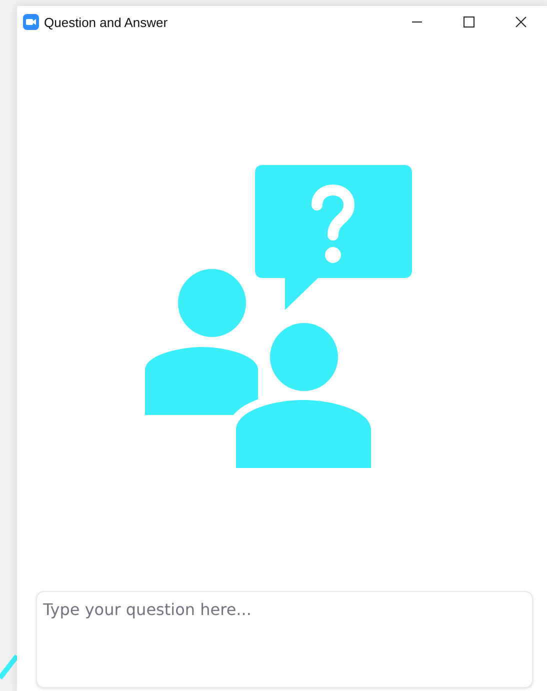 Image resolution: width=547 pixels, height=691 pixels. I want to click on window-title: Question and Answer, so click(106, 22).